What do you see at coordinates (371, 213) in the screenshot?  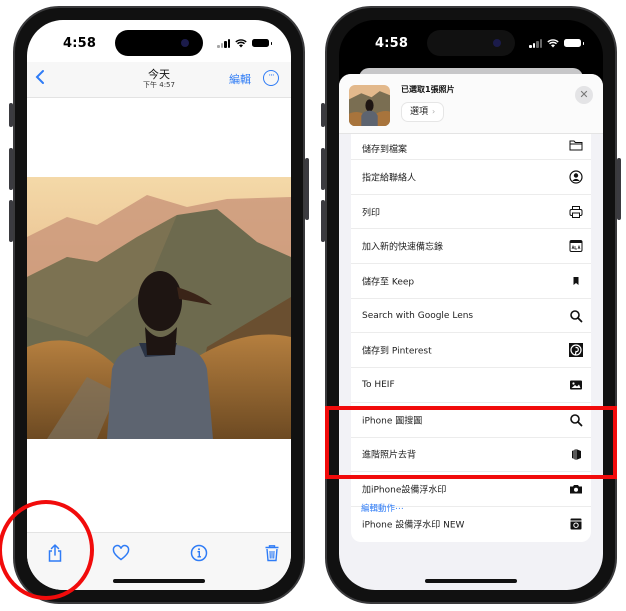 I see `action-label: 列印` at bounding box center [371, 213].